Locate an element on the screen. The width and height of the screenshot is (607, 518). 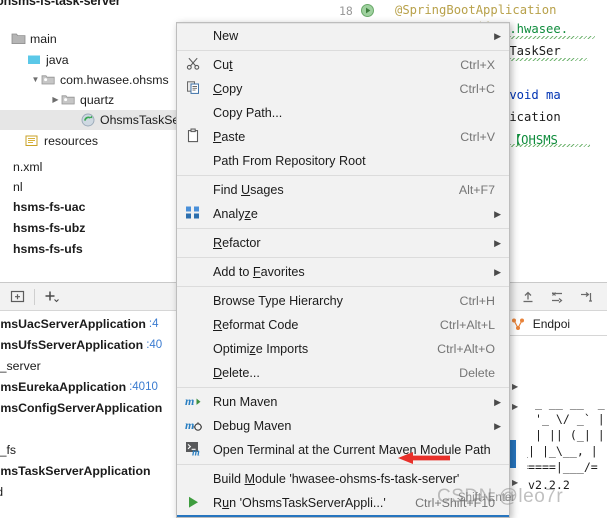
tree-item-label: hsms-fs-ubz is located at coordinates (49, 228).